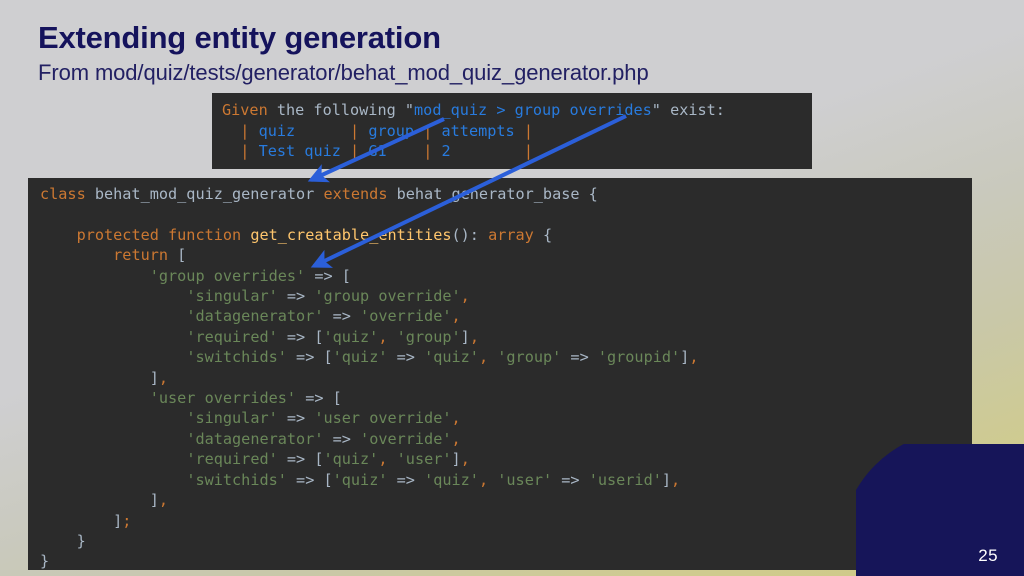 The height and width of the screenshot is (576, 1024). I want to click on php-token: extends, so click(355, 194).